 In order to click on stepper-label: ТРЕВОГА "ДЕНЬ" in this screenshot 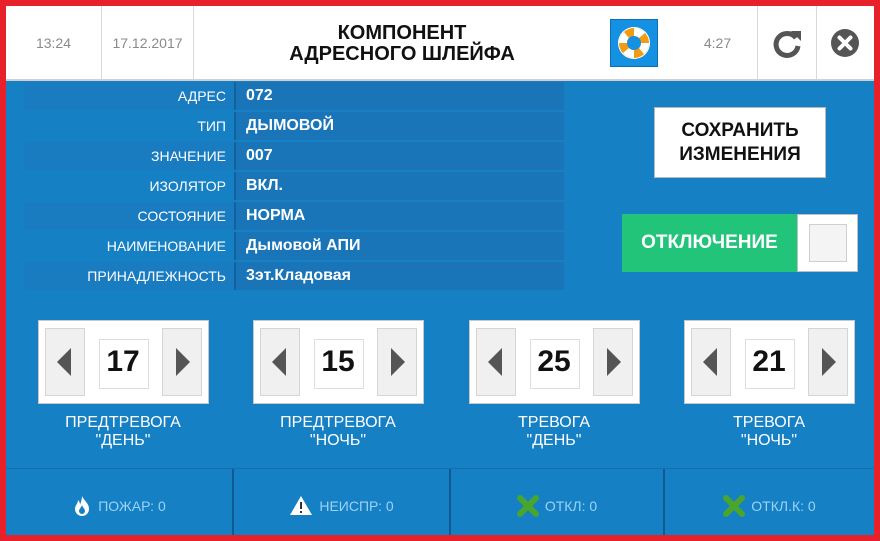, I will do `click(554, 432)`.